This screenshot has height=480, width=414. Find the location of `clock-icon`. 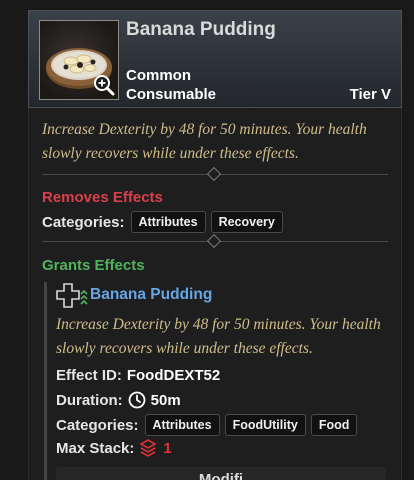

clock-icon is located at coordinates (137, 400).